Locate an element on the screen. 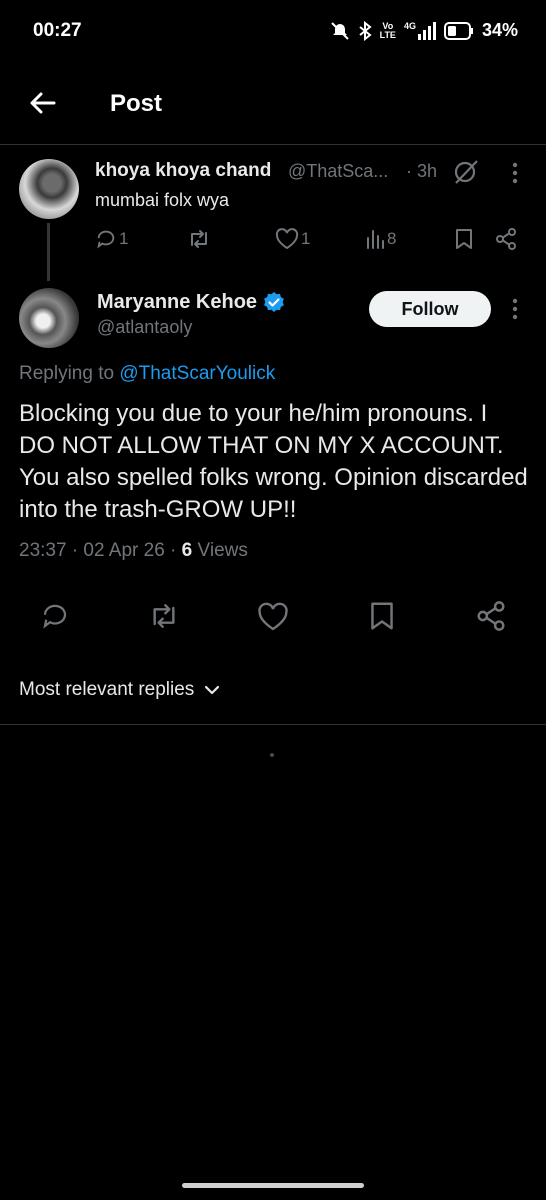 The image size is (546, 1200). like-count: 1 is located at coordinates (306, 238).